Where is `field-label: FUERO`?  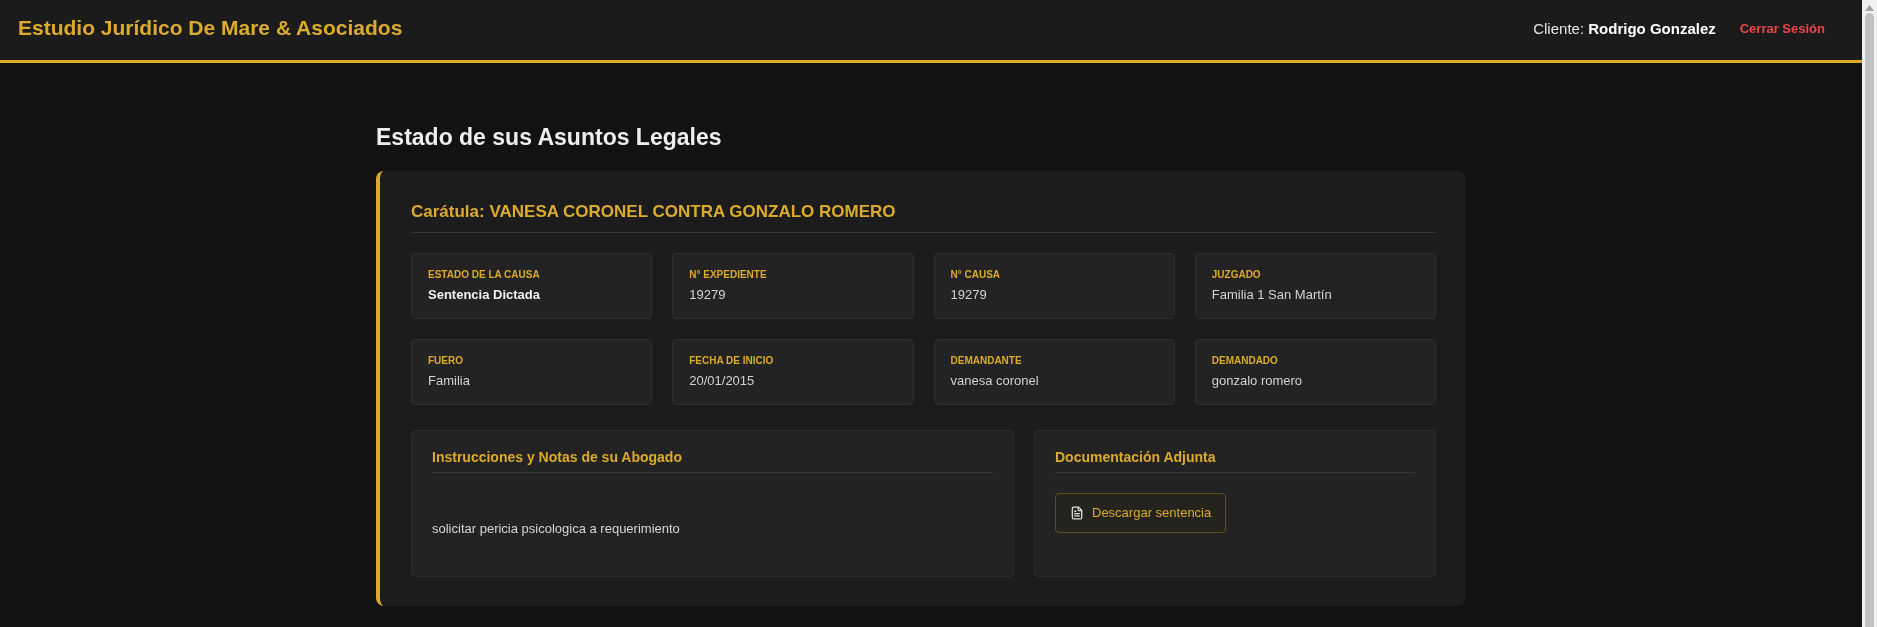 field-label: FUERO is located at coordinates (445, 361).